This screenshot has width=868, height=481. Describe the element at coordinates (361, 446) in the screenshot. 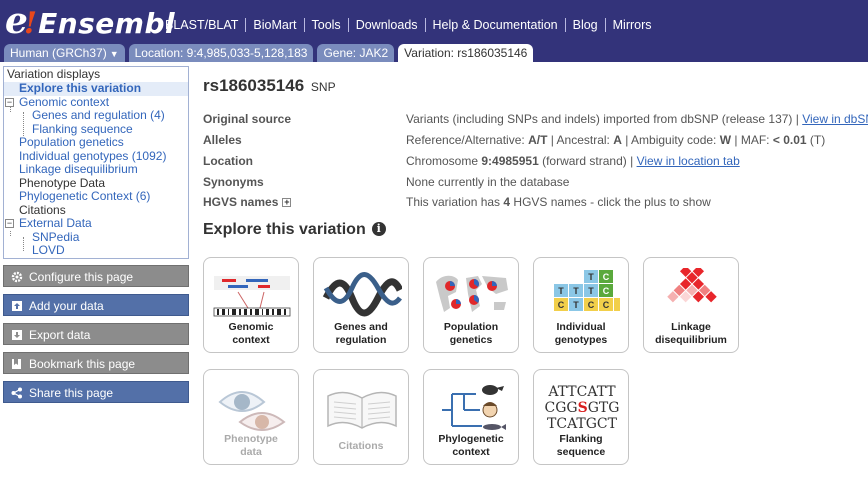

I see `card-label-line1: Citations` at that location.